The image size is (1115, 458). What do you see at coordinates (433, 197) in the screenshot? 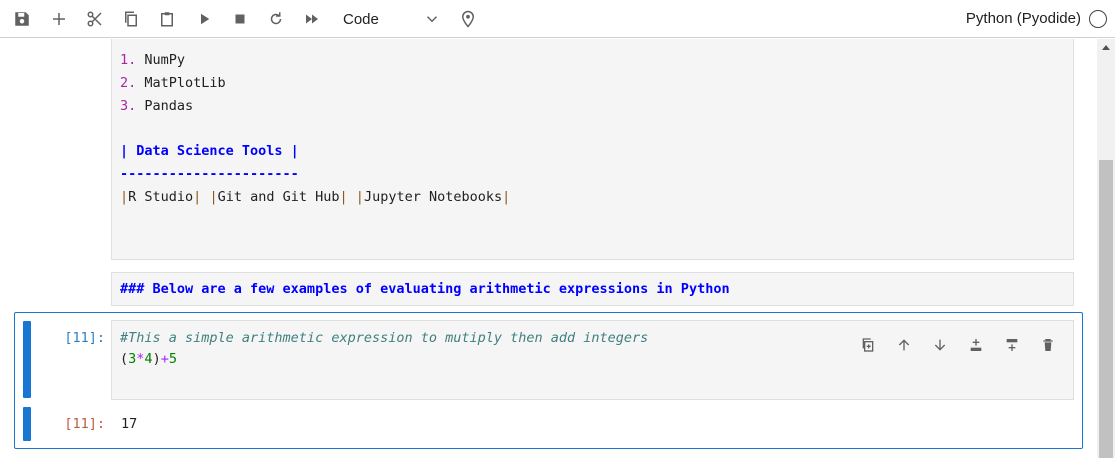
I see `table-cell: Jupyter Notebooks` at bounding box center [433, 197].